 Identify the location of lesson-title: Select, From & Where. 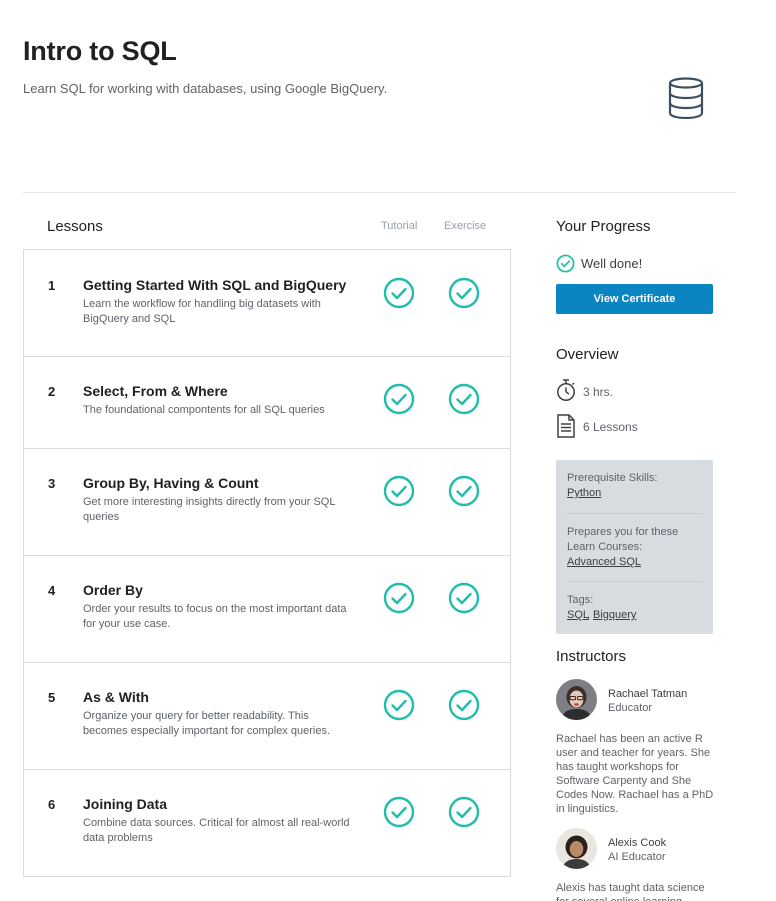
(155, 391).